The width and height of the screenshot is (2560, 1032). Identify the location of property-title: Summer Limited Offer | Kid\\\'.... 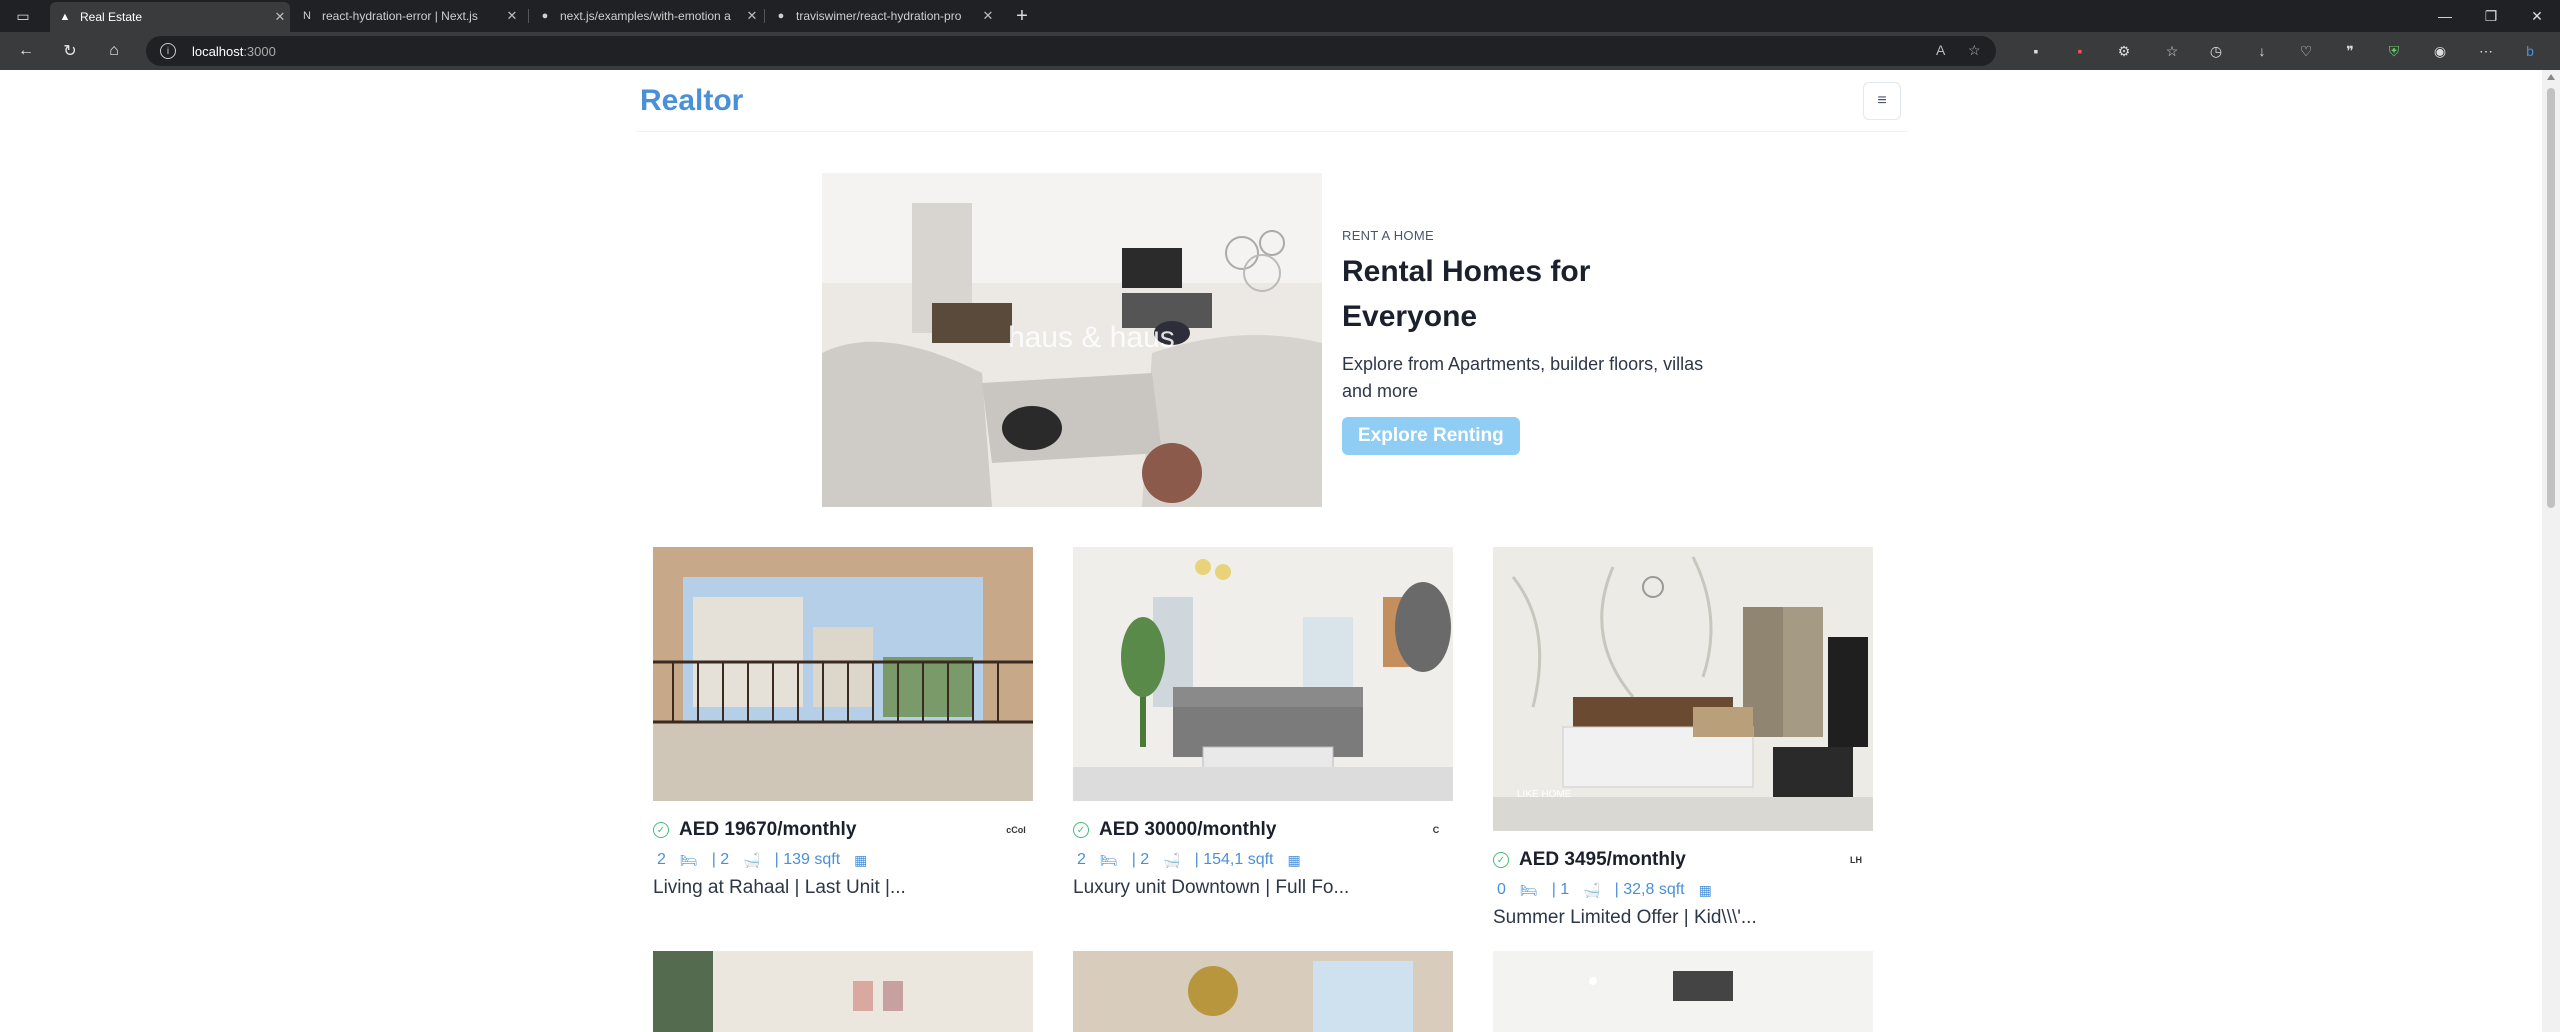
(1683, 918).